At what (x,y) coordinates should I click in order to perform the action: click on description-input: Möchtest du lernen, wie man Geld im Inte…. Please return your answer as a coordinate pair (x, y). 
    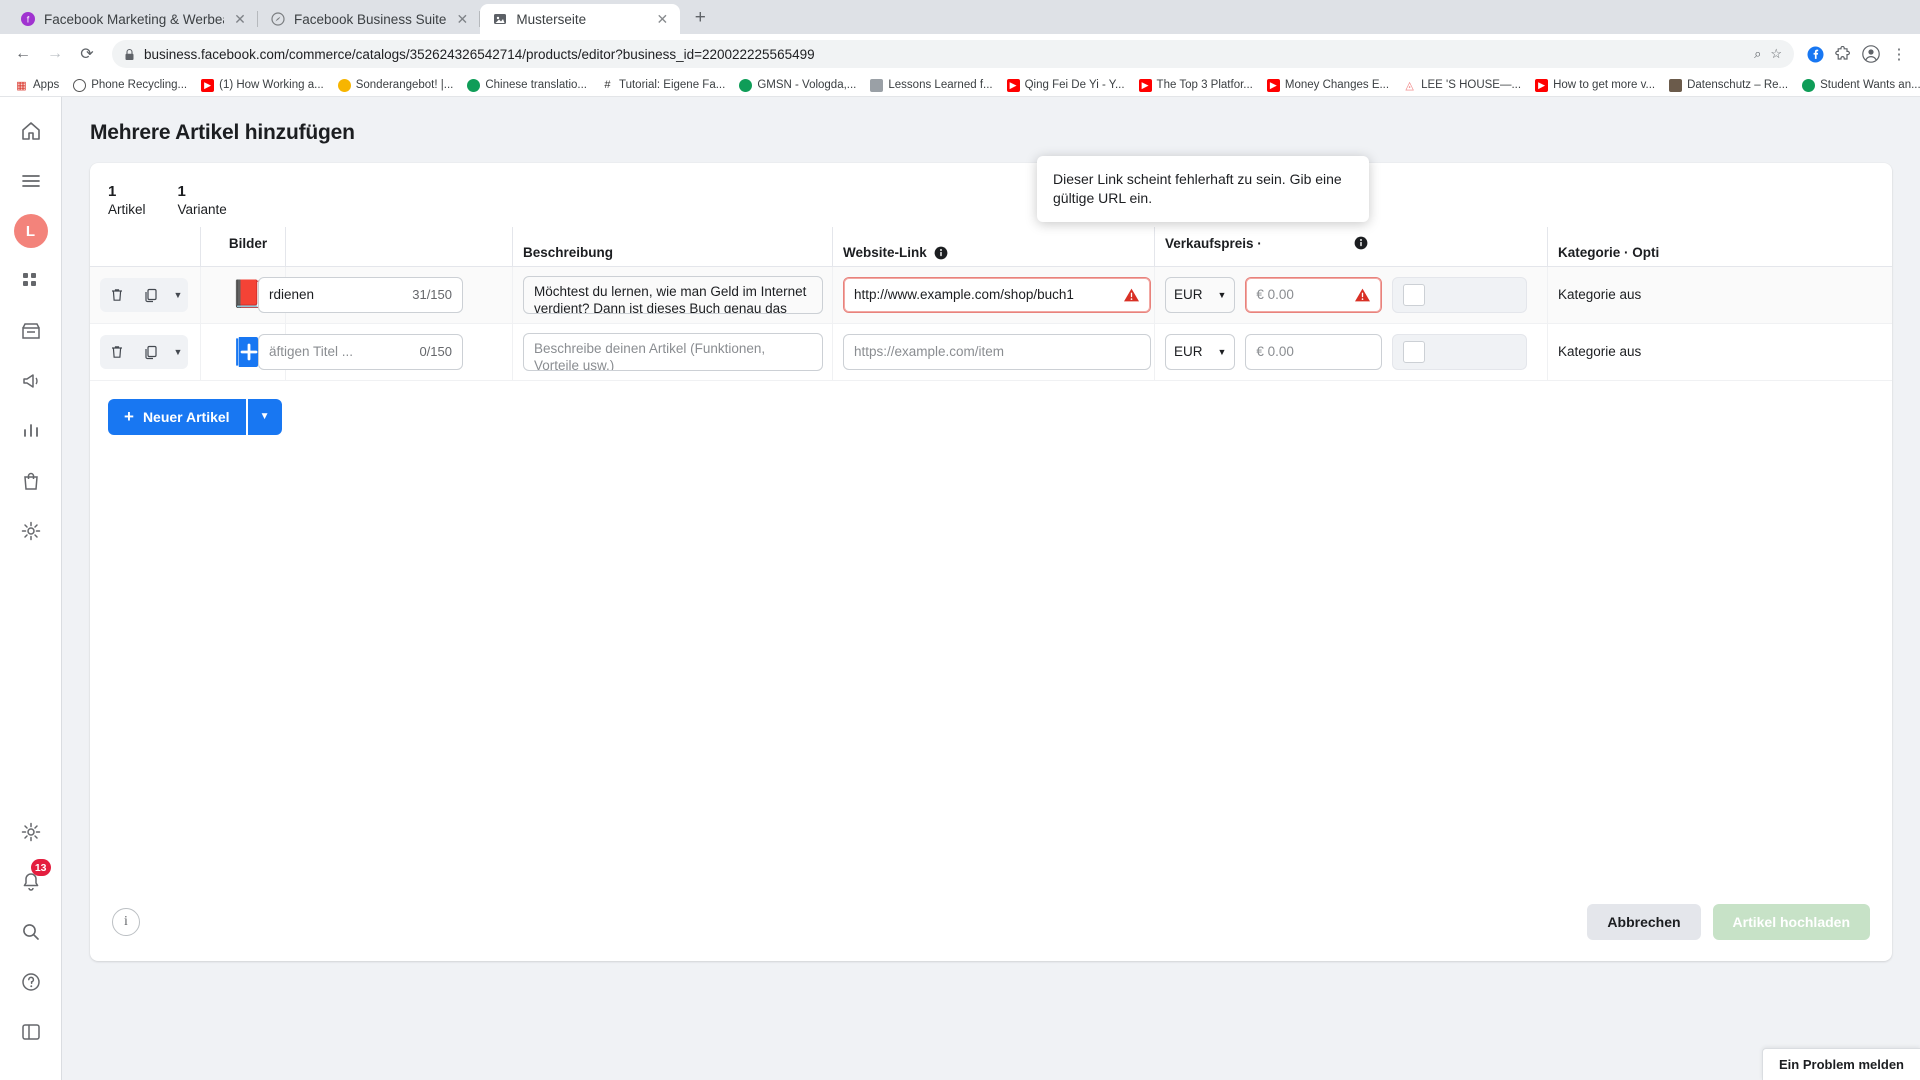
    Looking at the image, I should click on (673, 294).